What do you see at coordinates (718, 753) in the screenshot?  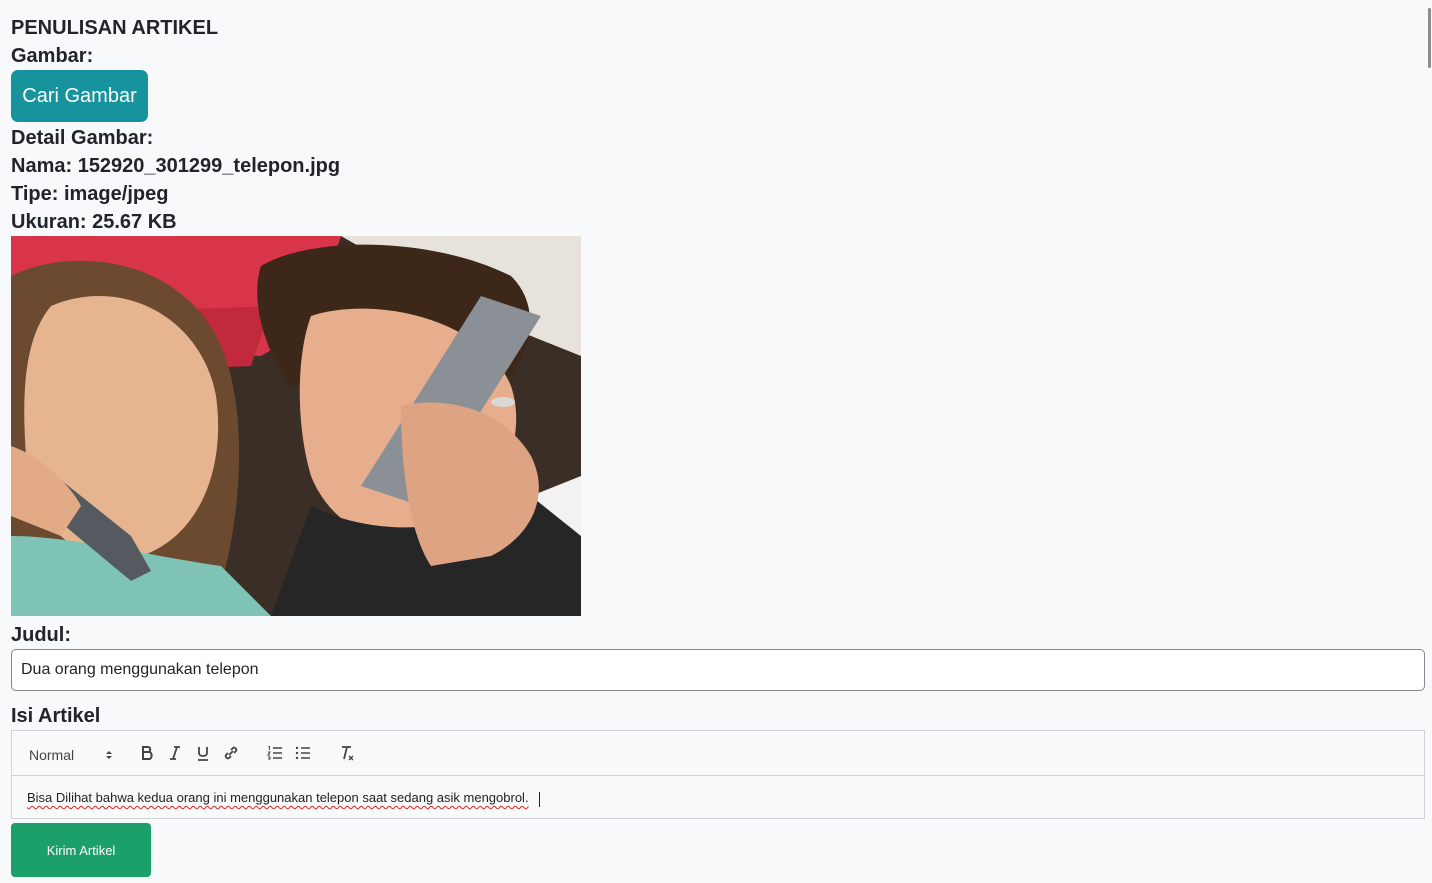 I see `editor-toolbar: Normal` at bounding box center [718, 753].